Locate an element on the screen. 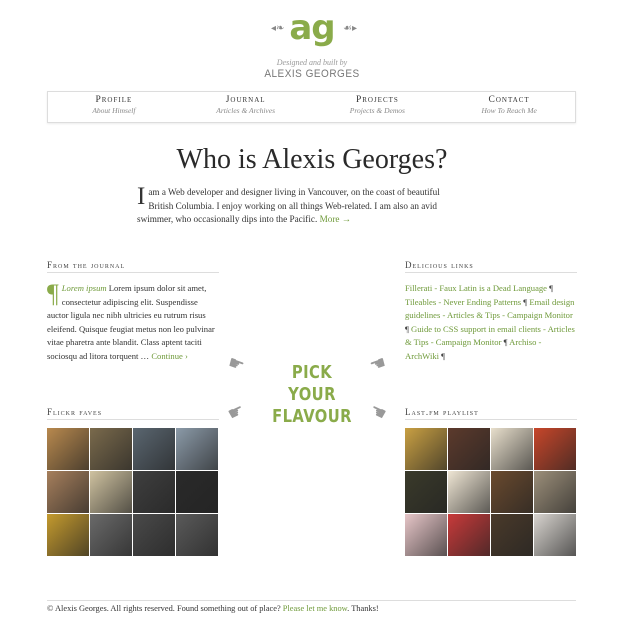  nav-contact: Contact How To Reach Me is located at coordinates (509, 107).